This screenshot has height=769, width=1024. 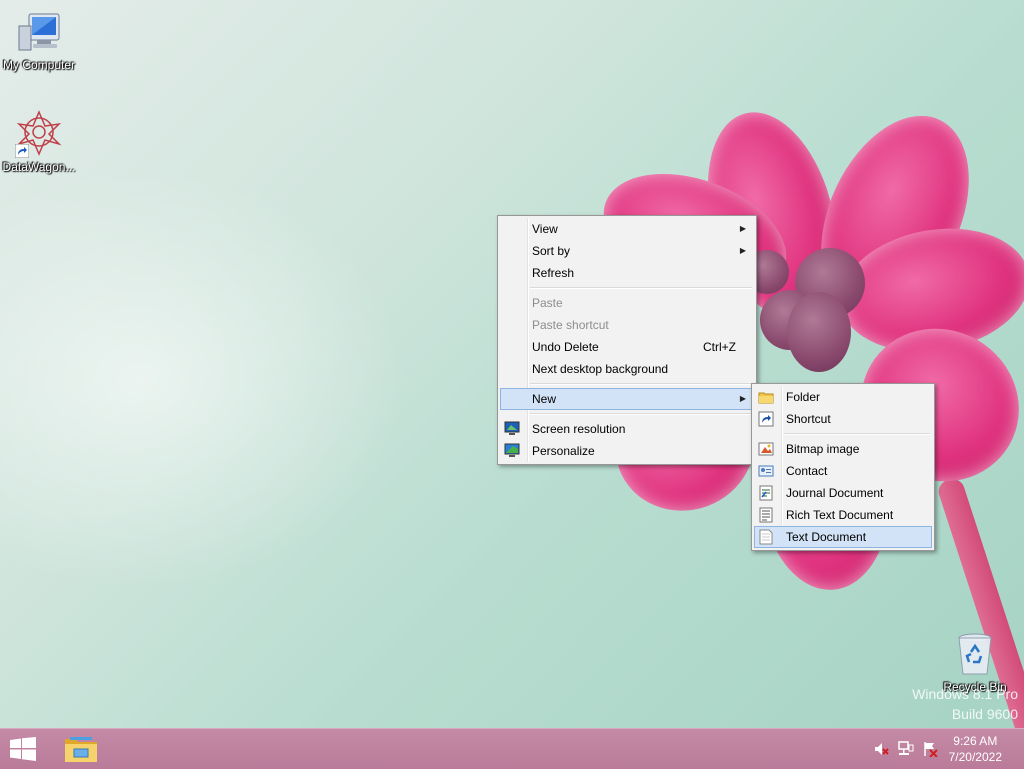 What do you see at coordinates (579, 429) in the screenshot?
I see `menu-item-label: Screen resolution` at bounding box center [579, 429].